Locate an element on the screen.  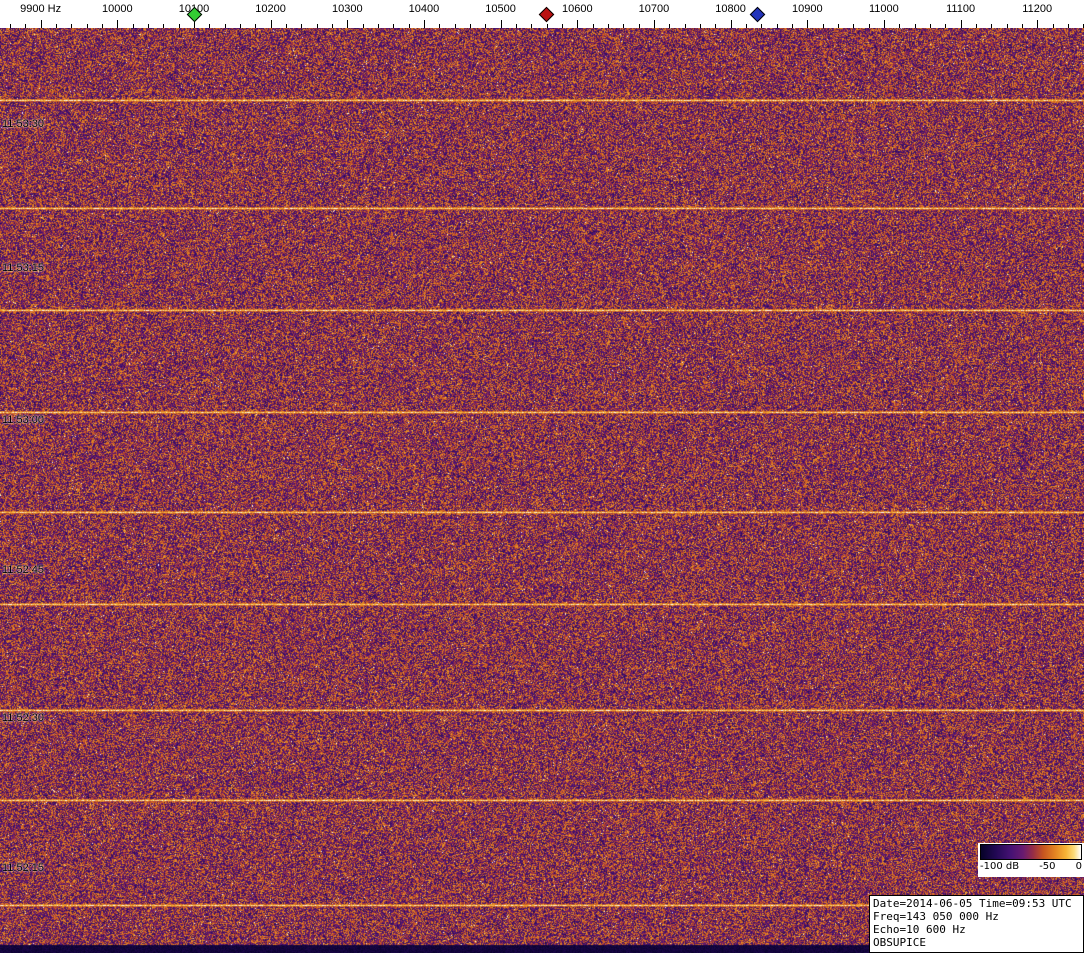
time-axis-label: 11:52:45 is located at coordinates (23, 570).